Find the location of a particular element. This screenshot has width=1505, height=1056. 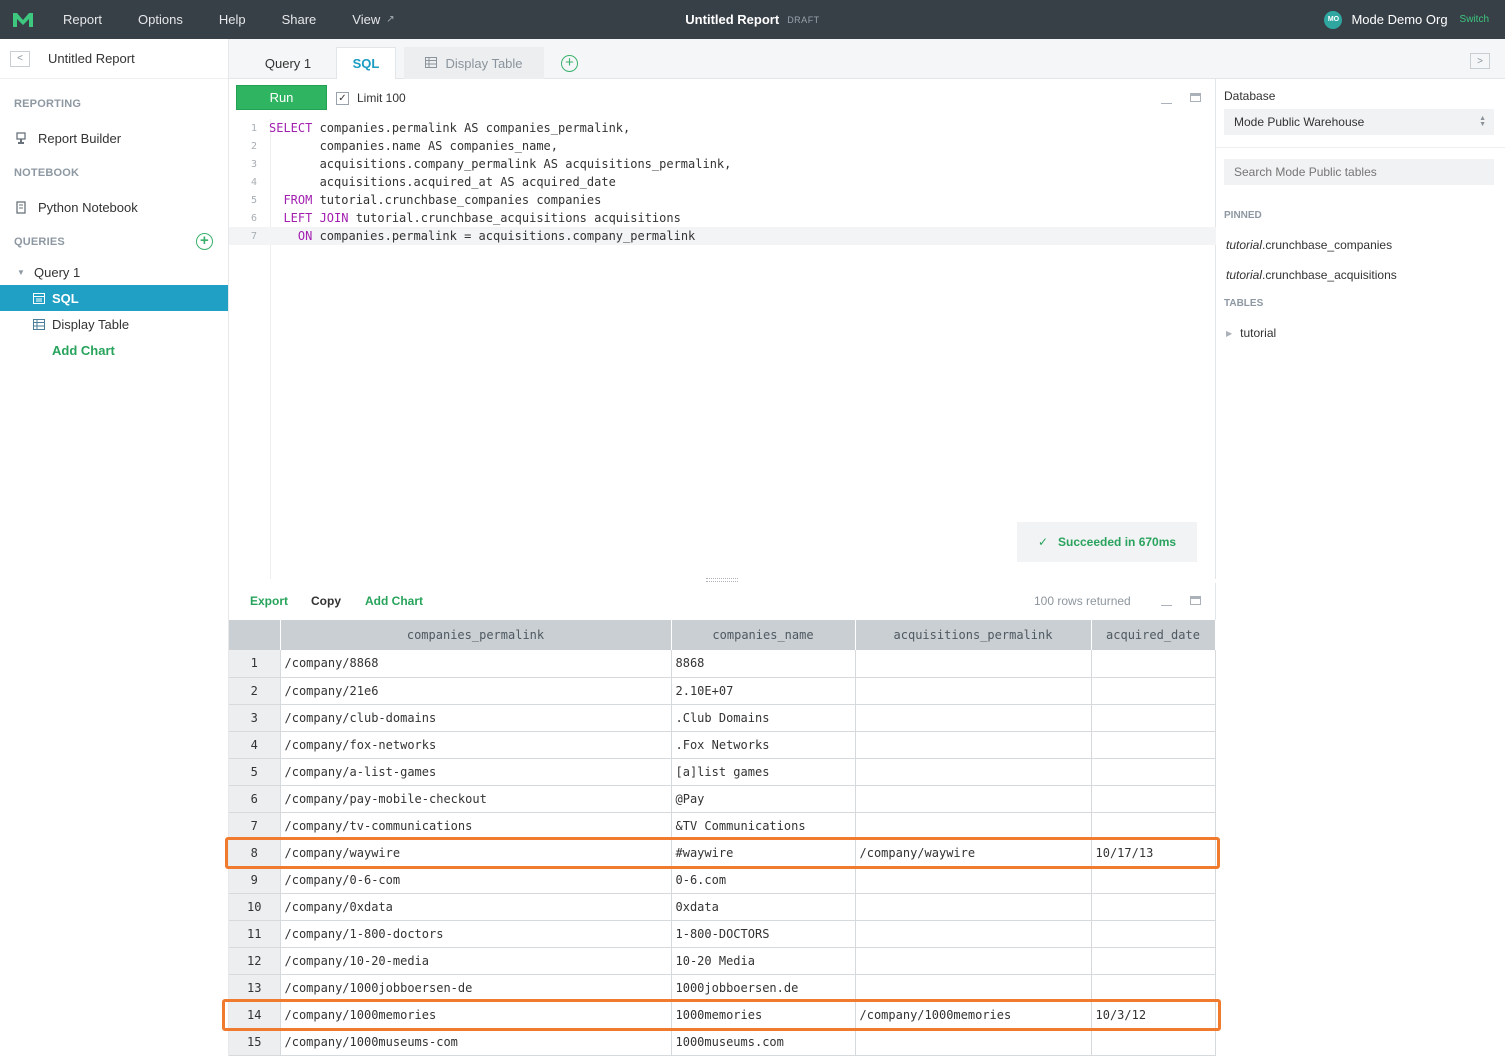

table-cell: /company/tv-communications is located at coordinates (476, 826).